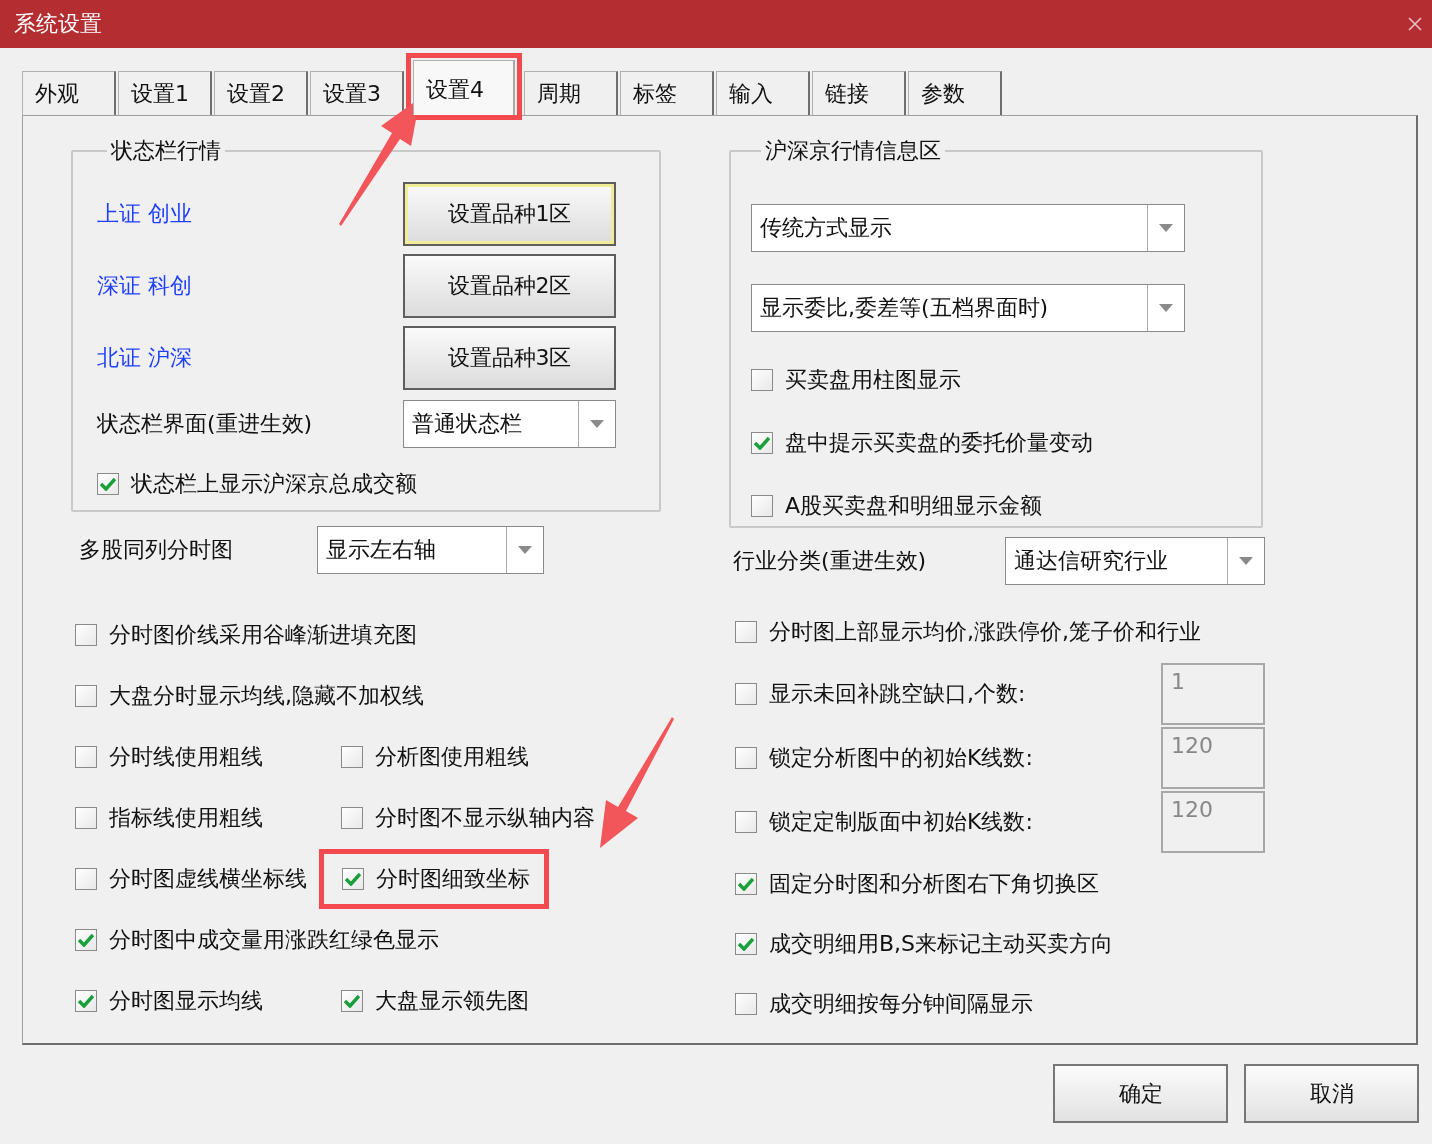 The height and width of the screenshot is (1144, 1432). Describe the element at coordinates (914, 505) in the screenshot. I see `checkbox-label: A股买卖盘和明细显示金额` at that location.